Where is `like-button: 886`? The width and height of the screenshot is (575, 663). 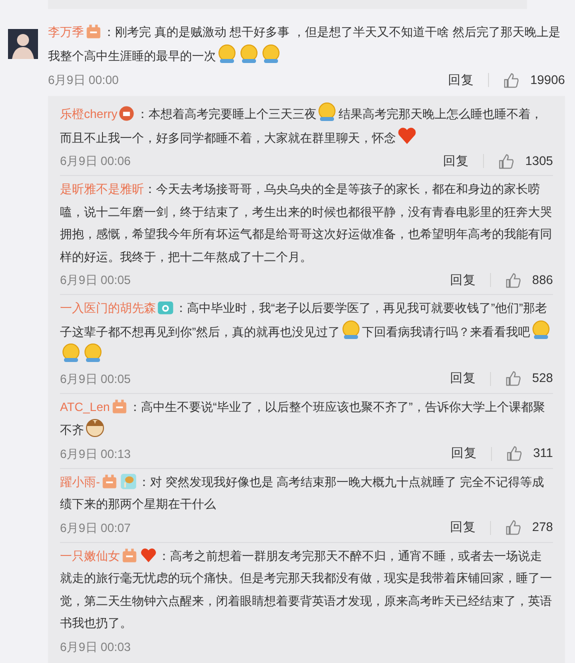
like-button: 886 is located at coordinates (529, 280).